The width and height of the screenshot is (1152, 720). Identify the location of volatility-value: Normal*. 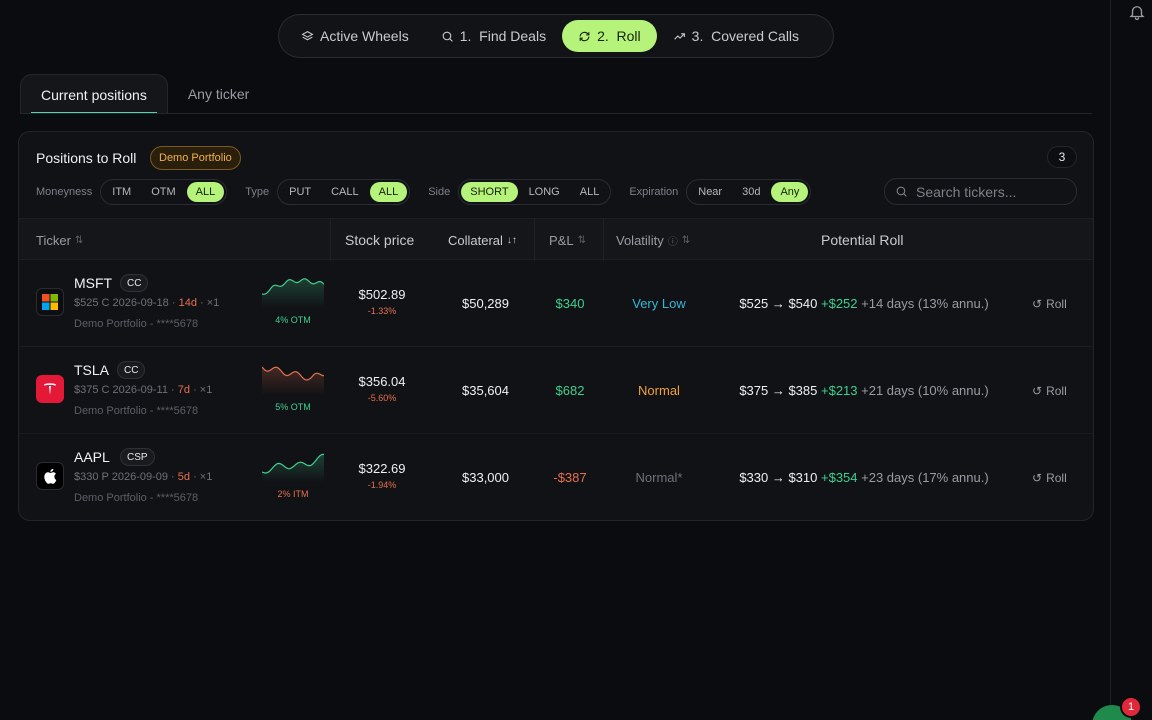
(659, 477).